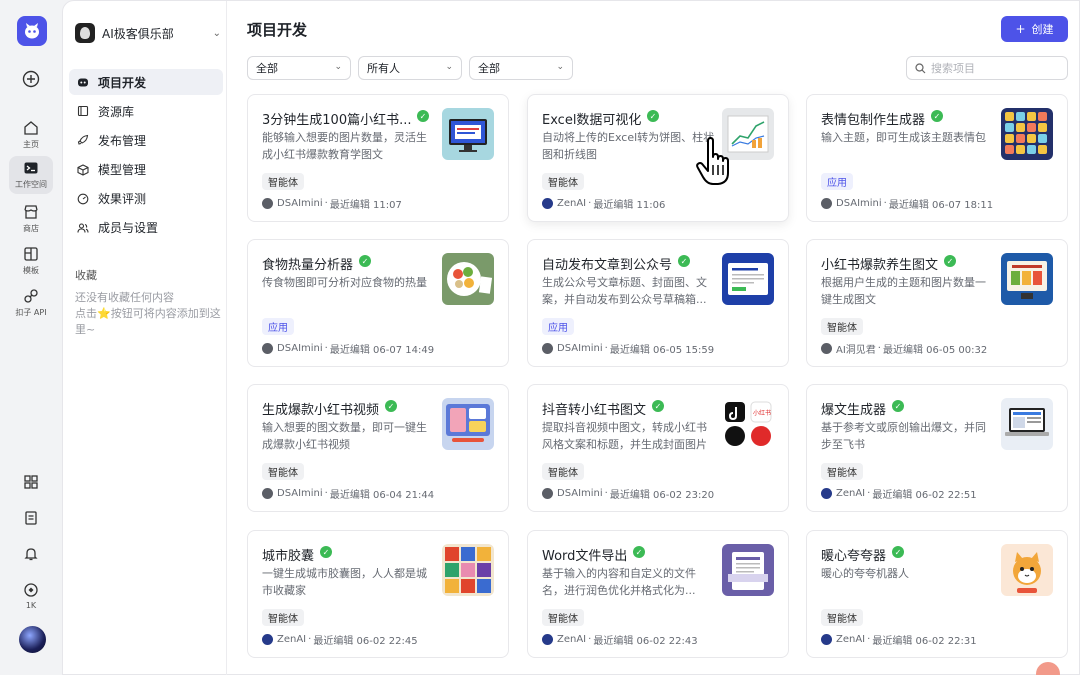 This screenshot has width=1080, height=675. Describe the element at coordinates (31, 596) in the screenshot. I see `credit-button: 1K` at that location.